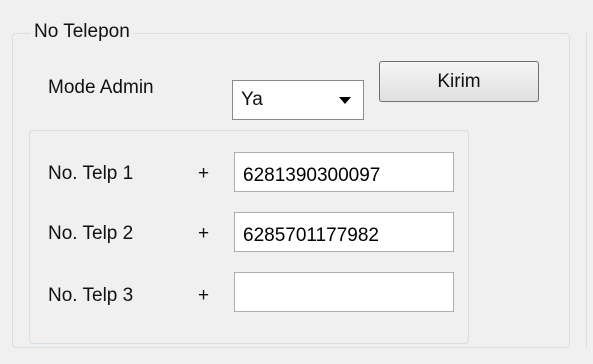  Describe the element at coordinates (344, 292) in the screenshot. I see `phone-3-input` at that location.